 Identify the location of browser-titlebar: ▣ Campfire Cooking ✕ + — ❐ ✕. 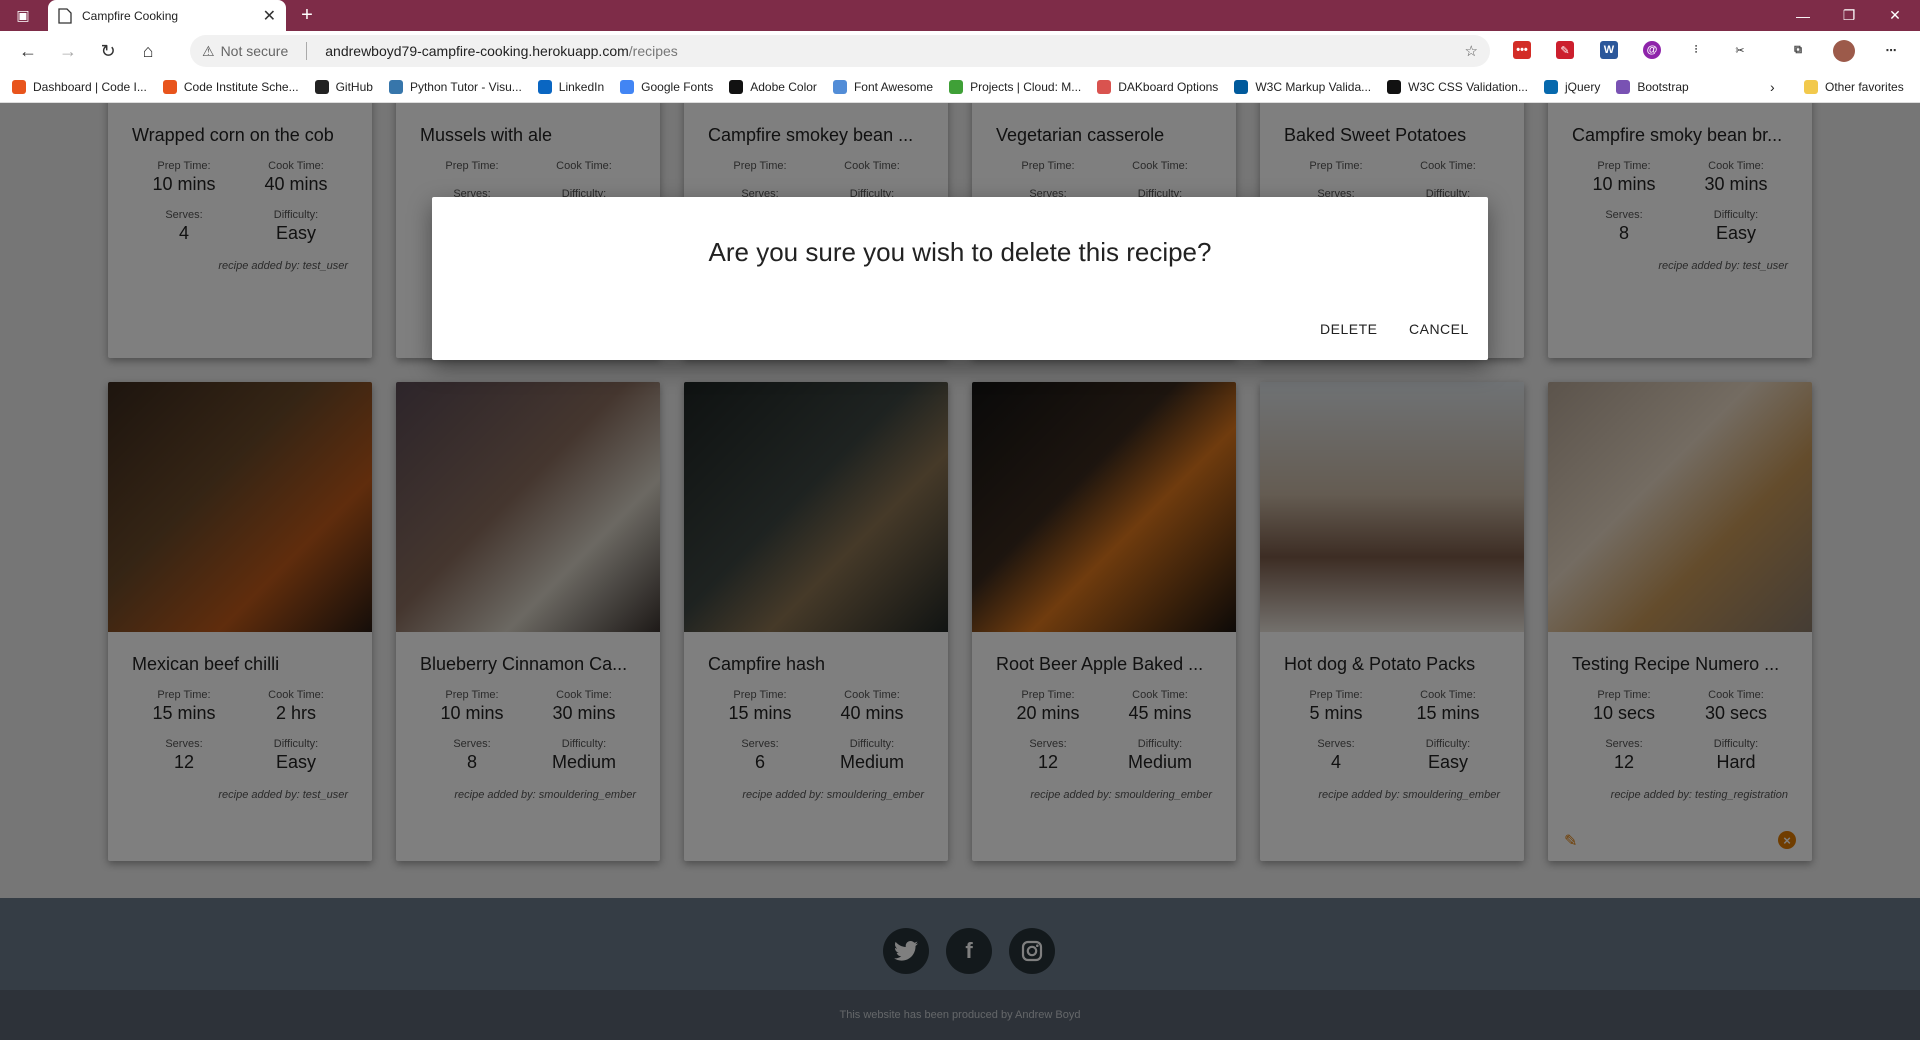
(960, 15).